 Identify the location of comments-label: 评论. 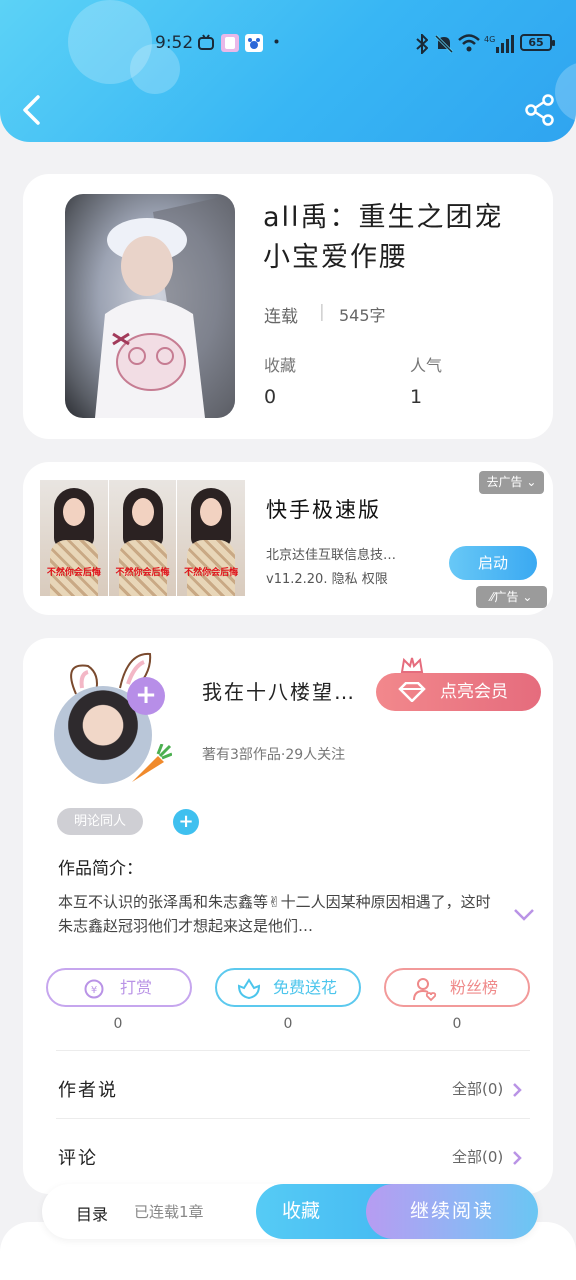
(78, 1157).